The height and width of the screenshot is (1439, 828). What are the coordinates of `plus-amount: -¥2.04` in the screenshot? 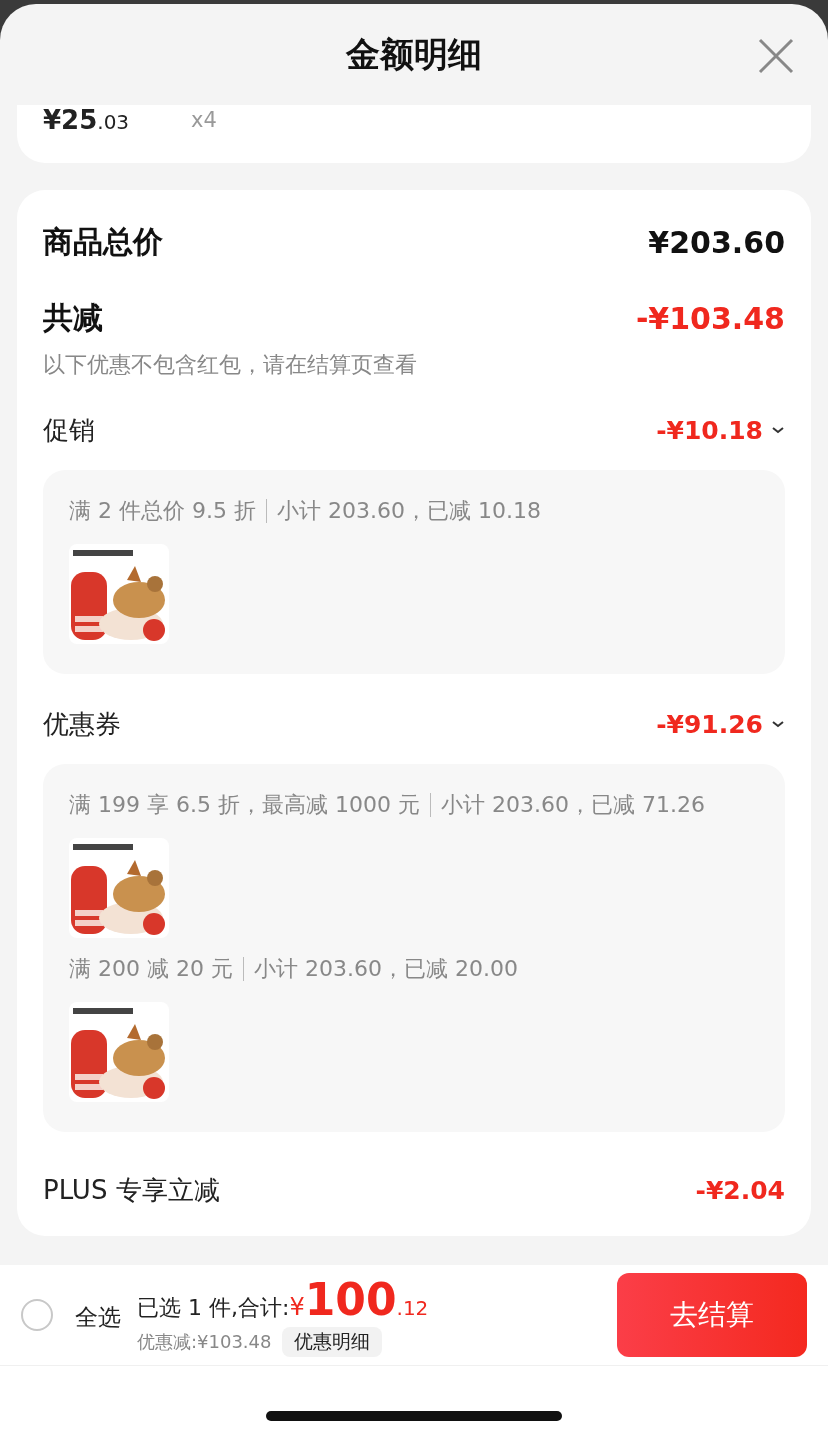 It's located at (740, 1190).